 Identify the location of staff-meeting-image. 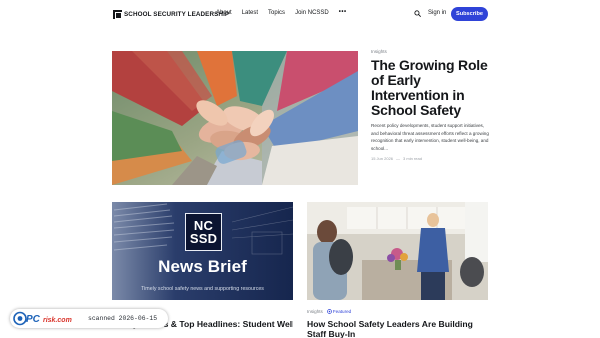
(397, 251).